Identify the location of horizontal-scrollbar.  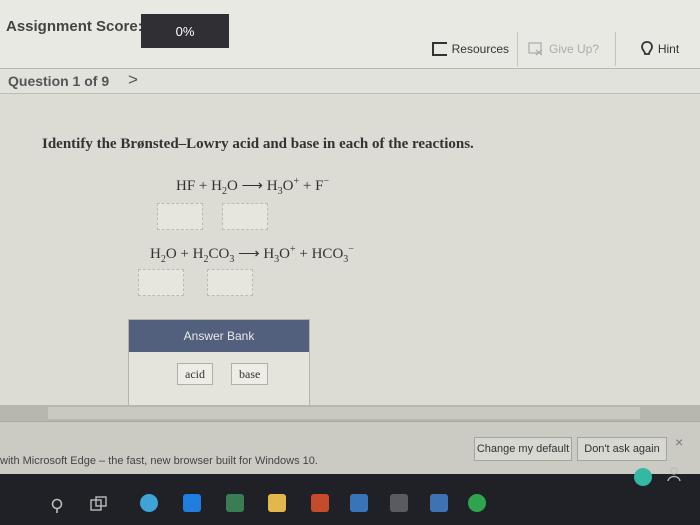
(350, 413).